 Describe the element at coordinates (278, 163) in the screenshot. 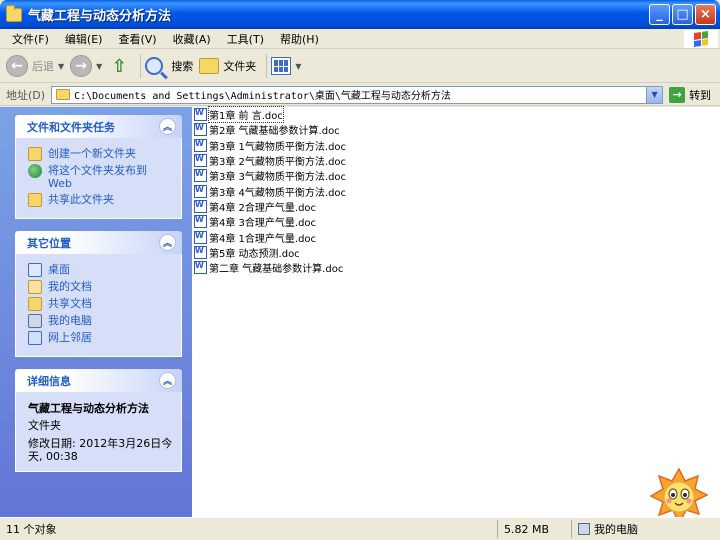

I see `file-name: 第3章 2气藏物质平衡方法.doc` at that location.